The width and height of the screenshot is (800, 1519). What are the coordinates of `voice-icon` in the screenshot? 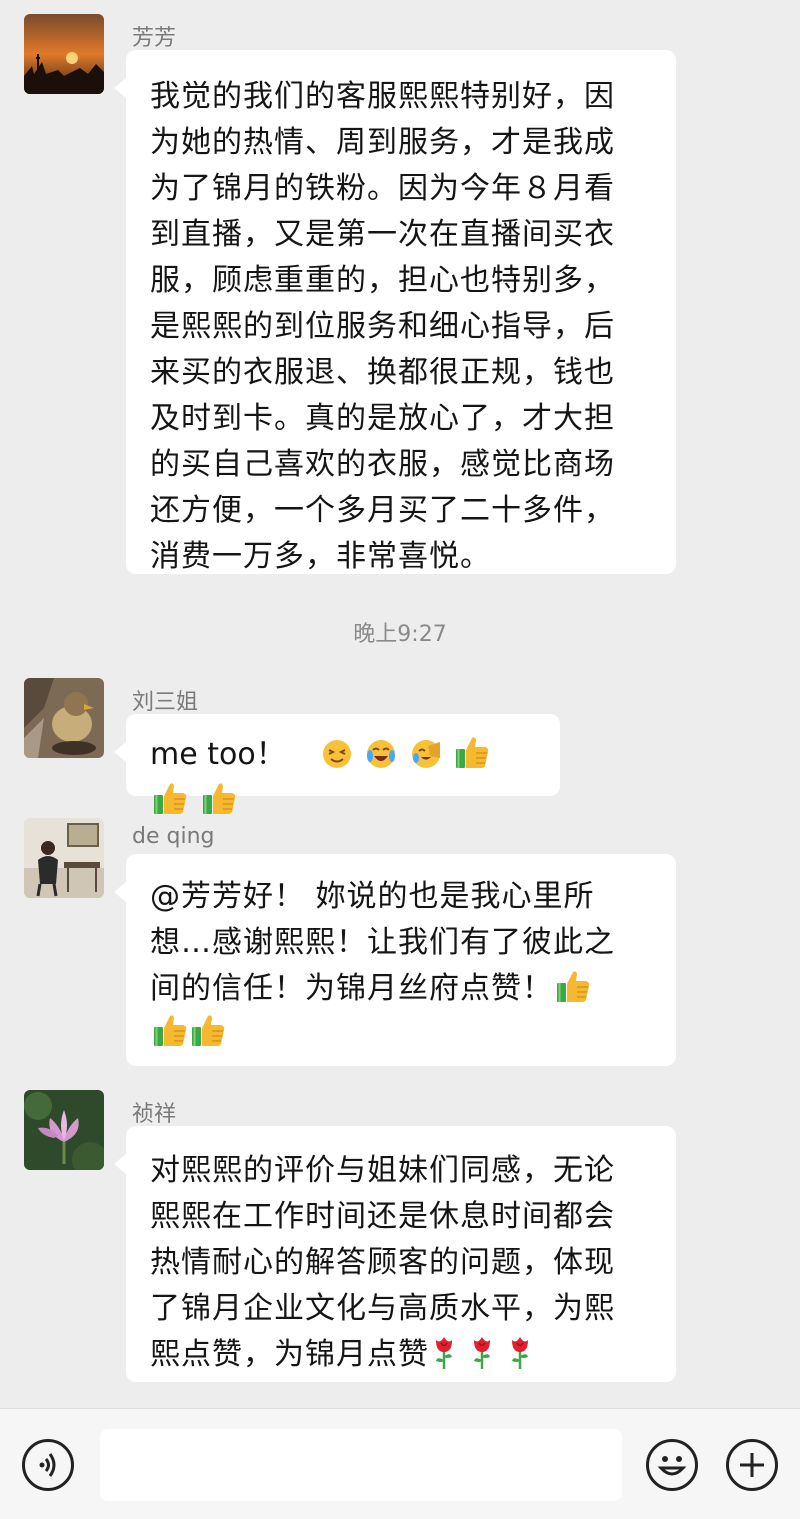 It's located at (47, 1465).